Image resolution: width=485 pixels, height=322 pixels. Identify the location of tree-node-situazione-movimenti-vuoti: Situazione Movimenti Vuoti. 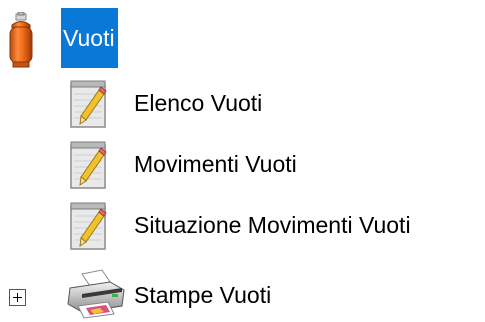
(273, 227).